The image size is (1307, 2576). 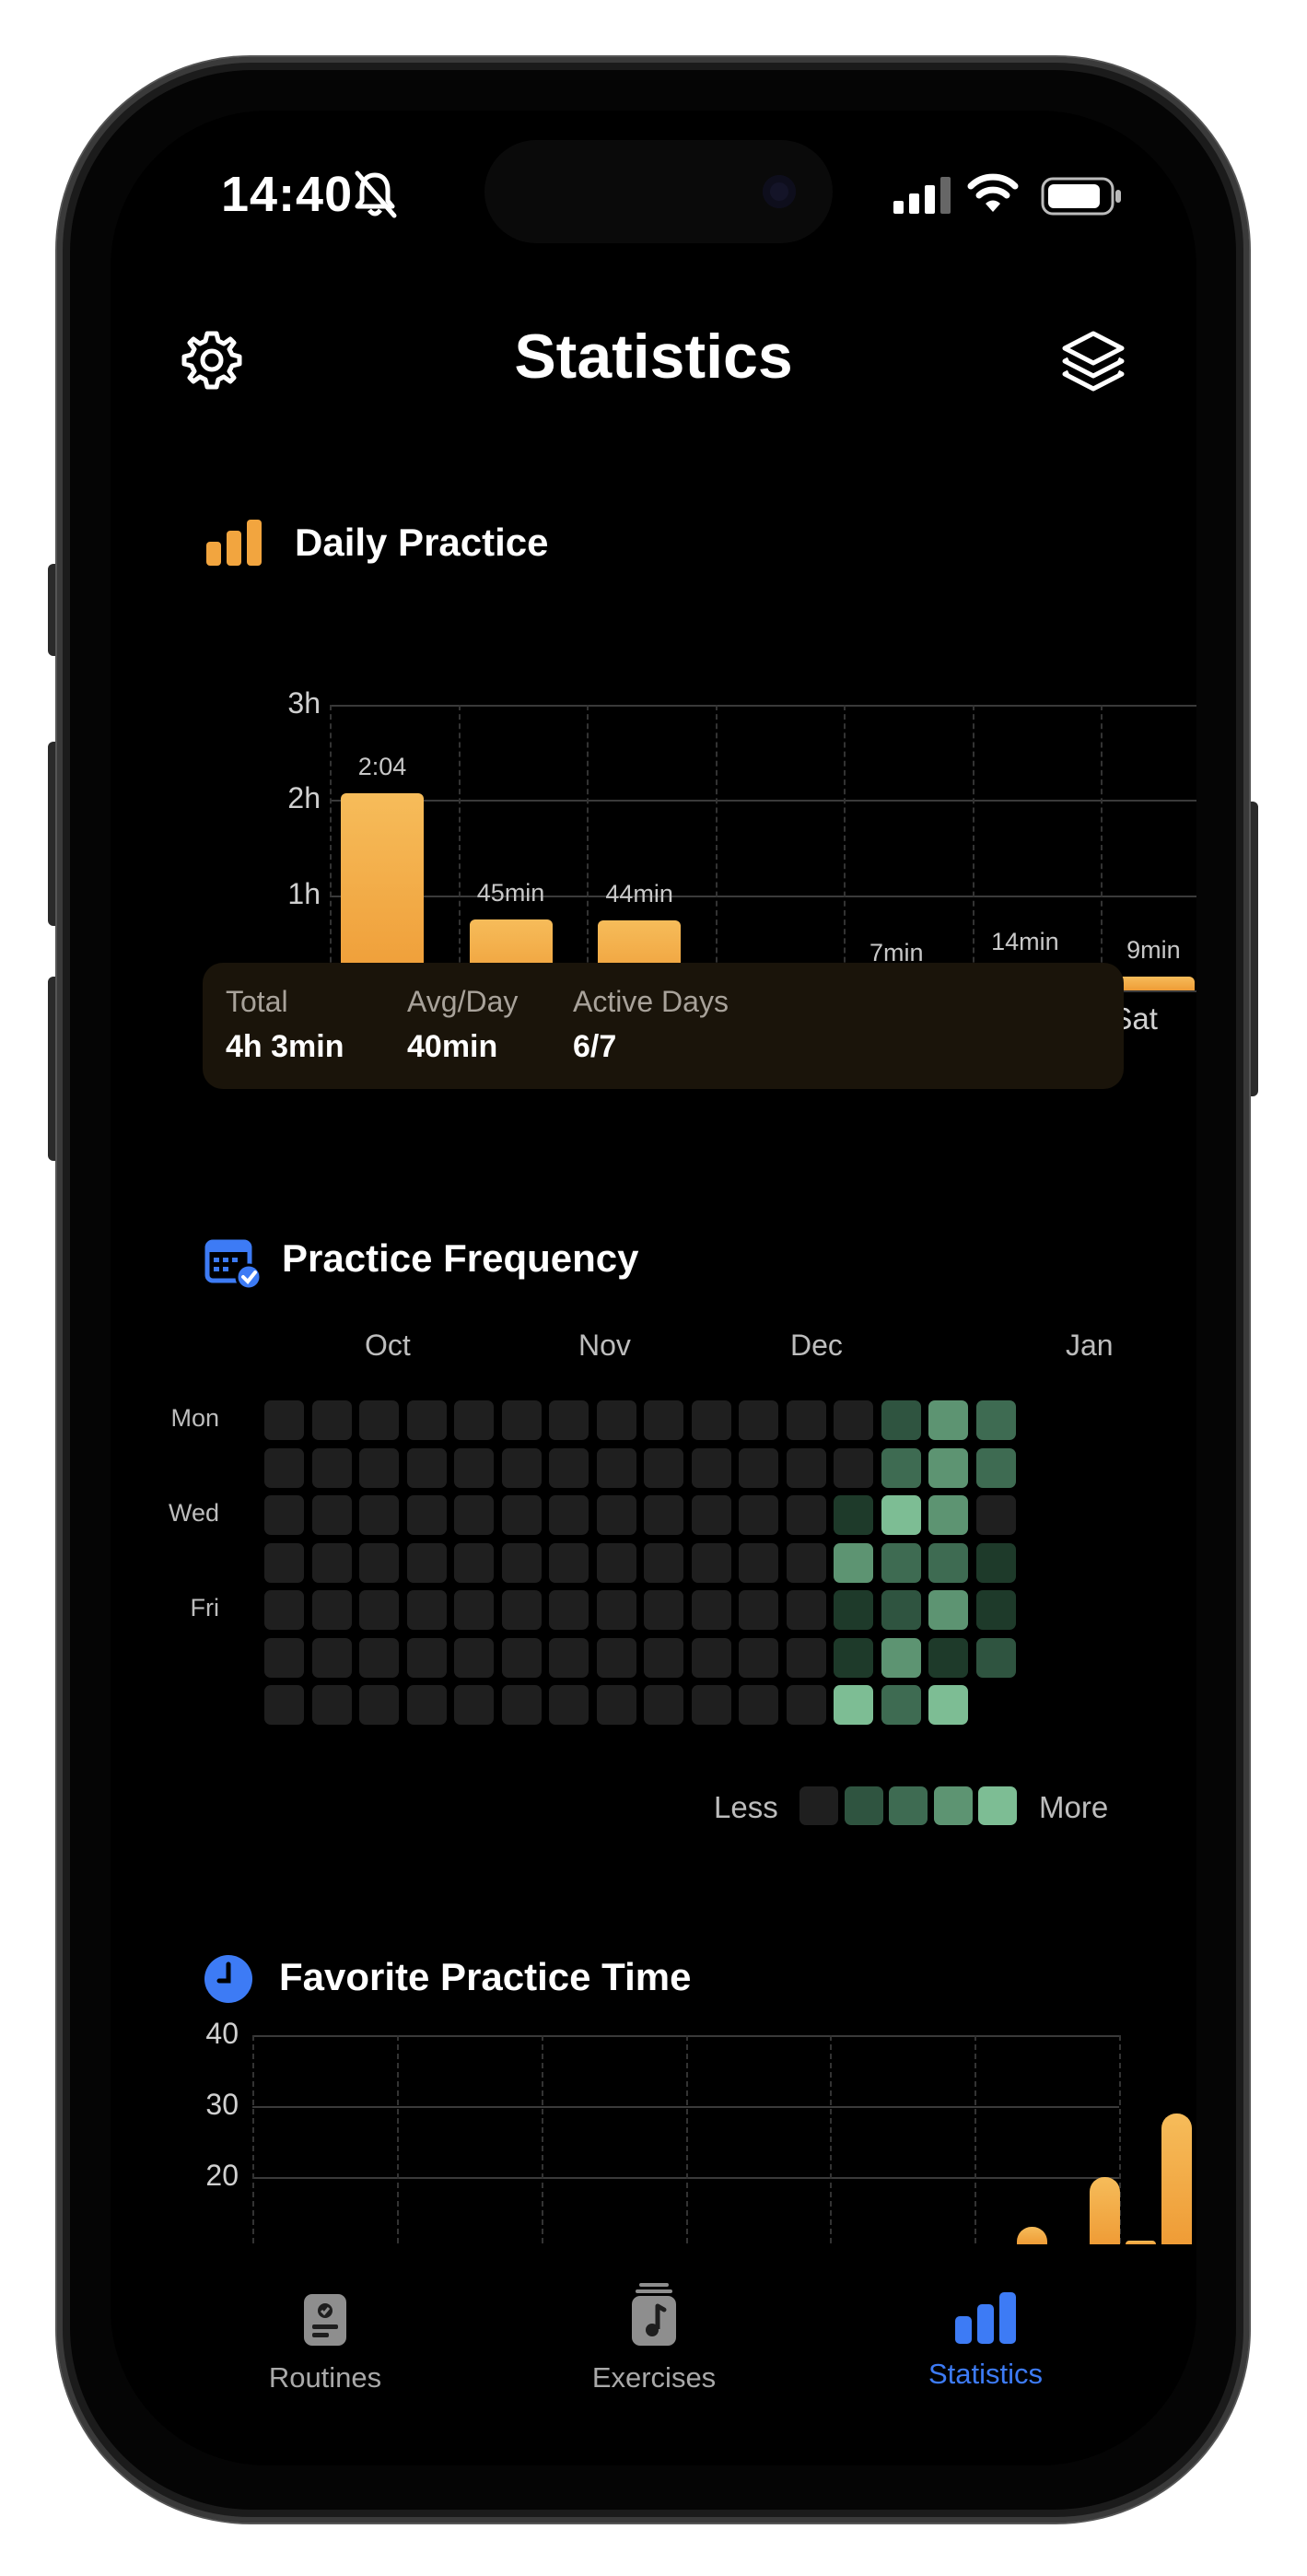 What do you see at coordinates (222, 2033) in the screenshot?
I see `y-tick-label: 40` at bounding box center [222, 2033].